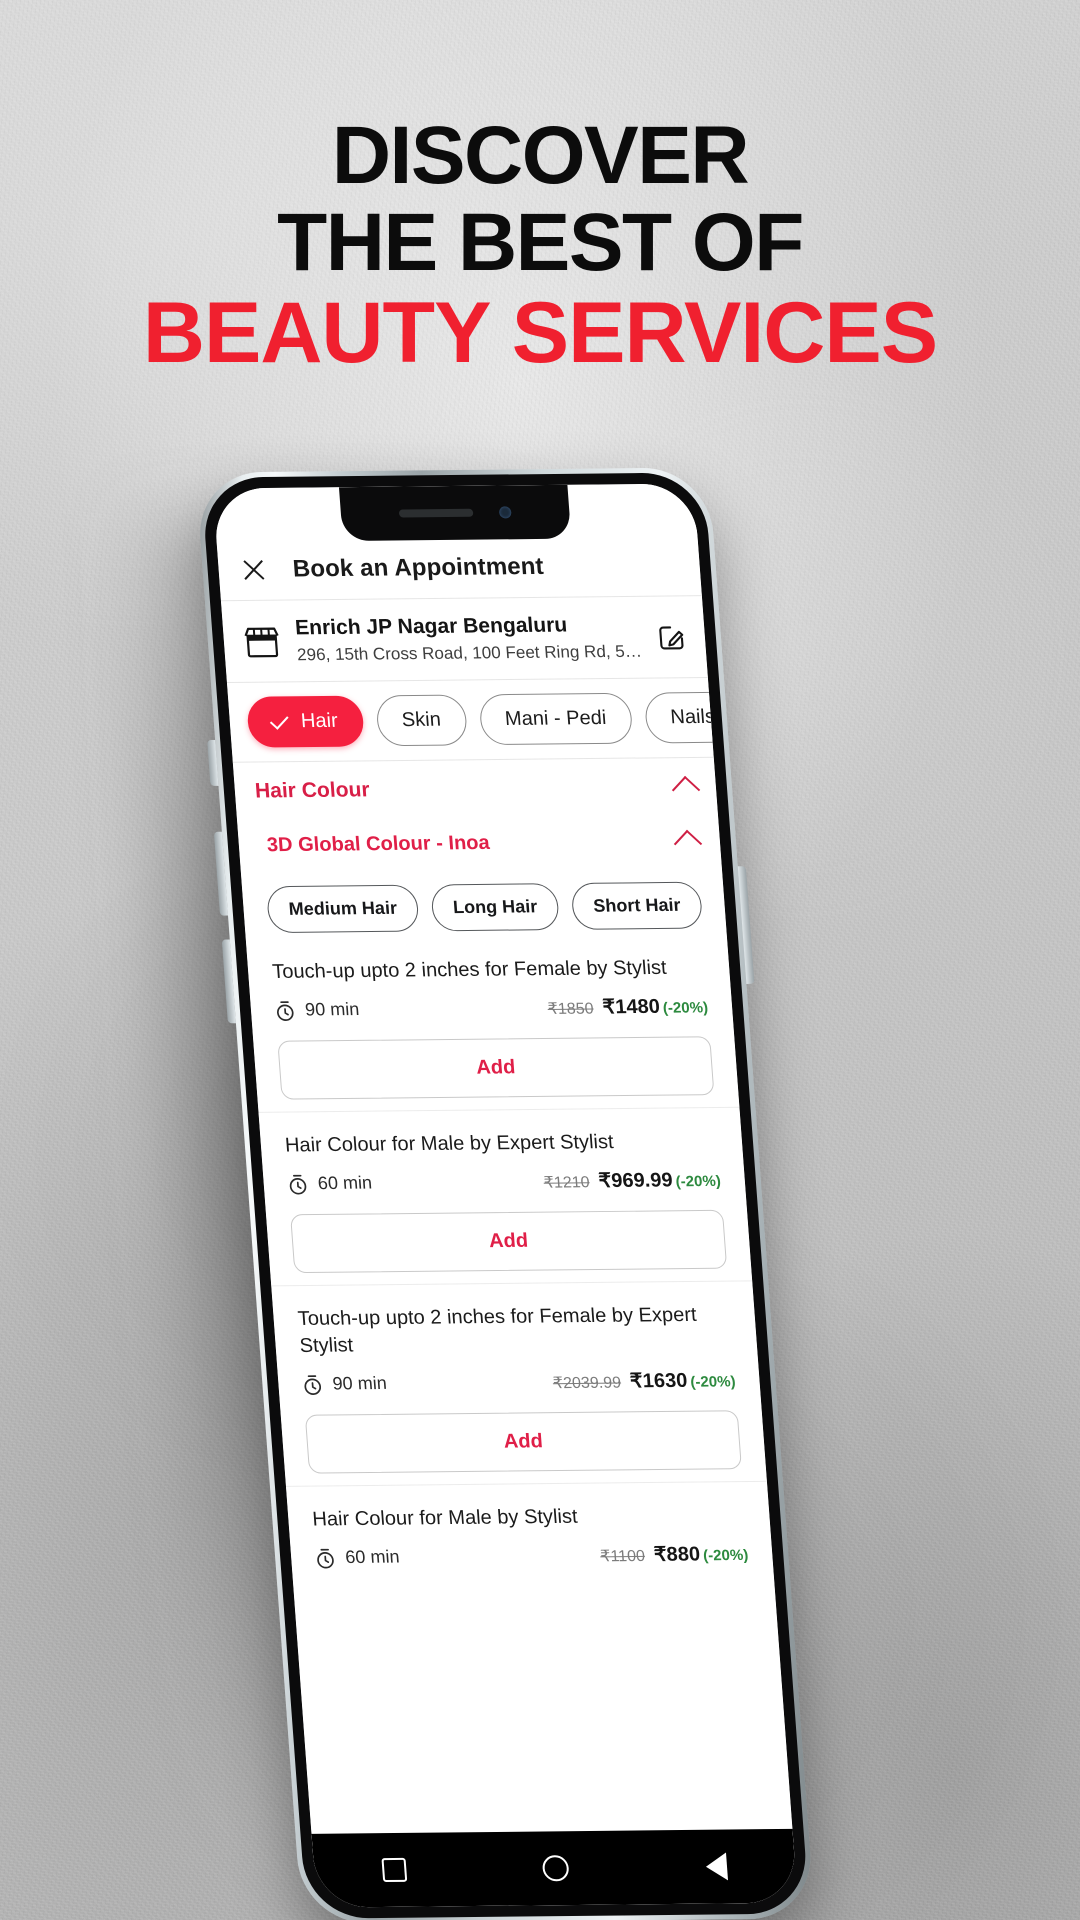 This screenshot has width=1080, height=1920. What do you see at coordinates (491, 1007) in the screenshot?
I see `service-meta: 90 min ₹1850 ₹1480 (-20%)` at bounding box center [491, 1007].